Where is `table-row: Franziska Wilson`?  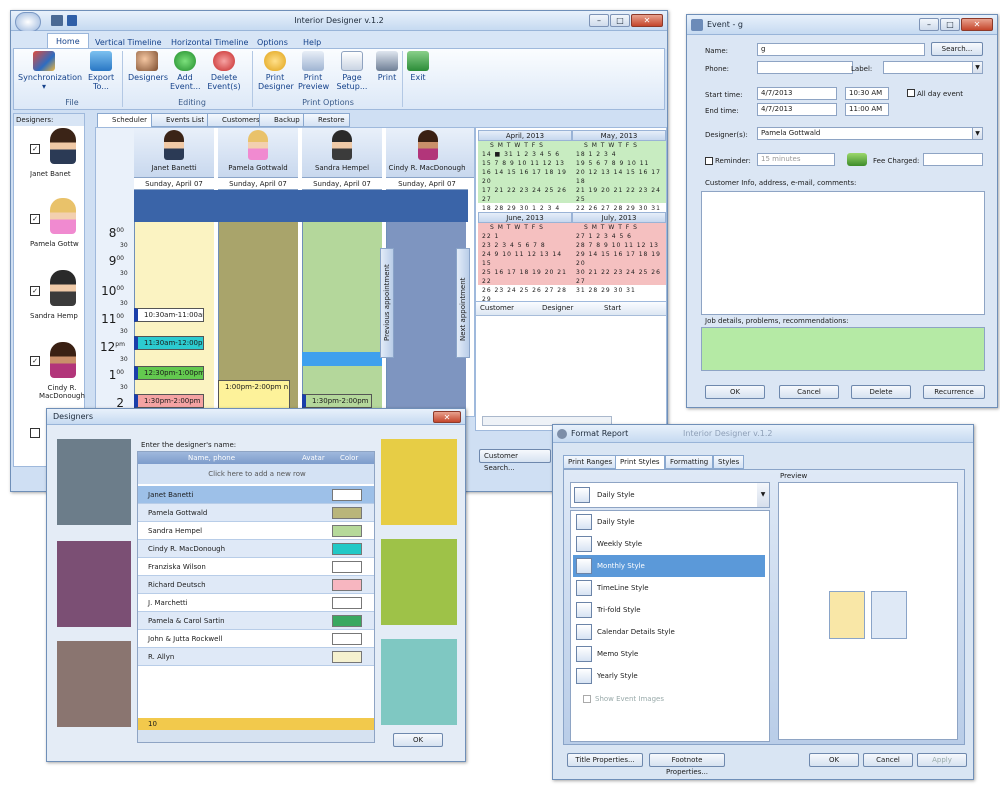 table-row: Franziska Wilson is located at coordinates (256, 567).